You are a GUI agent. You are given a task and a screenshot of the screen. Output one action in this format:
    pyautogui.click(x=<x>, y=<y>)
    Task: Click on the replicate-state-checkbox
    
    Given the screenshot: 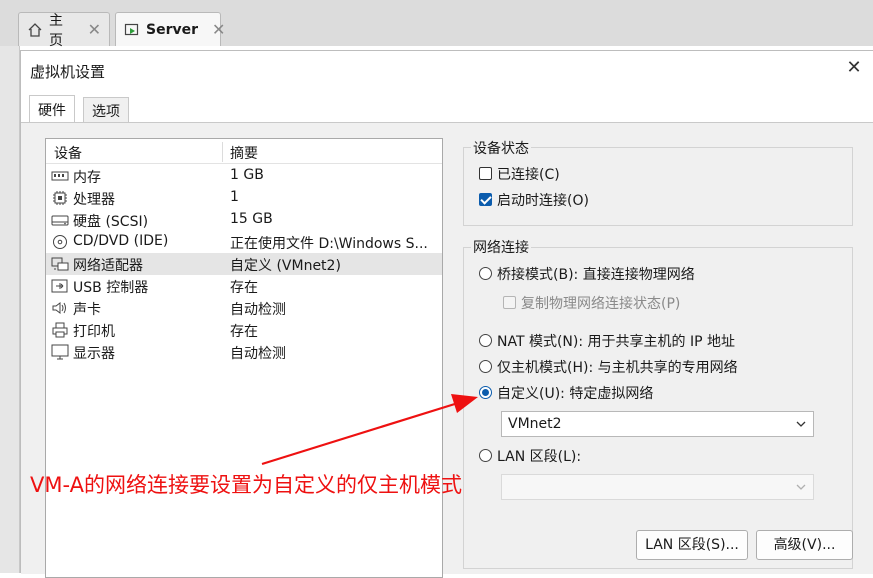 What is the action you would take?
    pyautogui.click(x=509, y=302)
    